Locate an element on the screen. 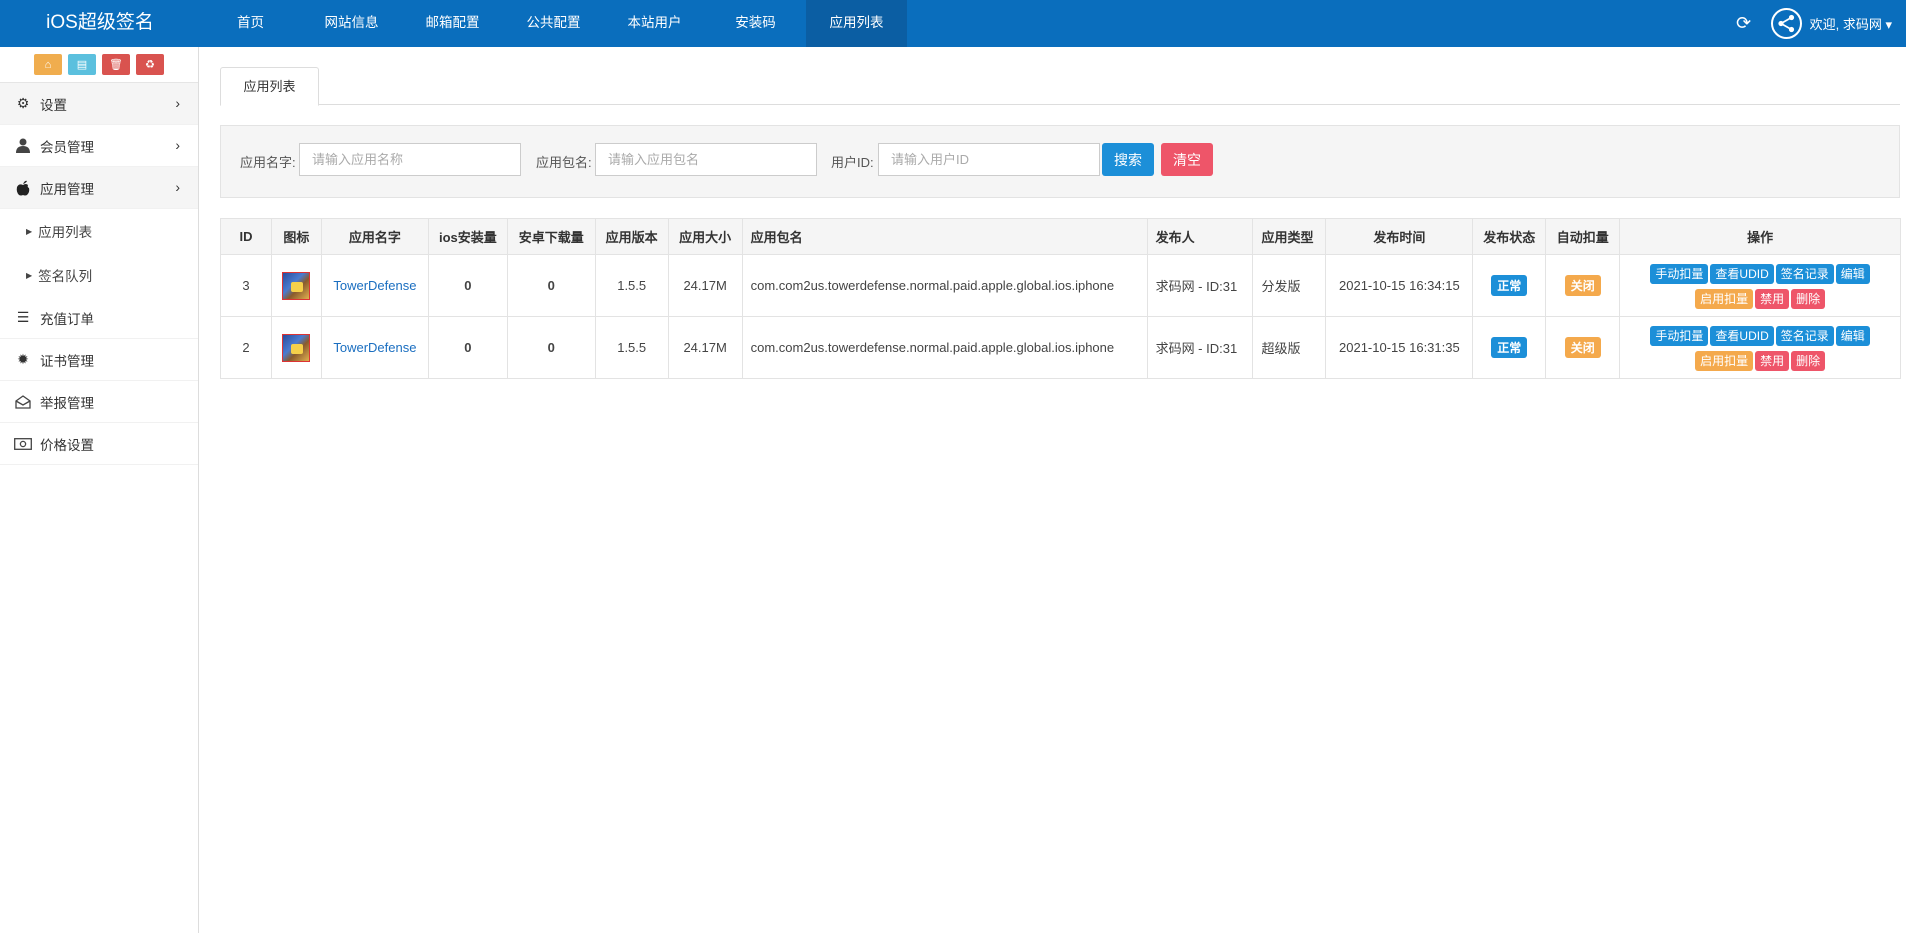  caret-right-icon: ▶ is located at coordinates (29, 275).